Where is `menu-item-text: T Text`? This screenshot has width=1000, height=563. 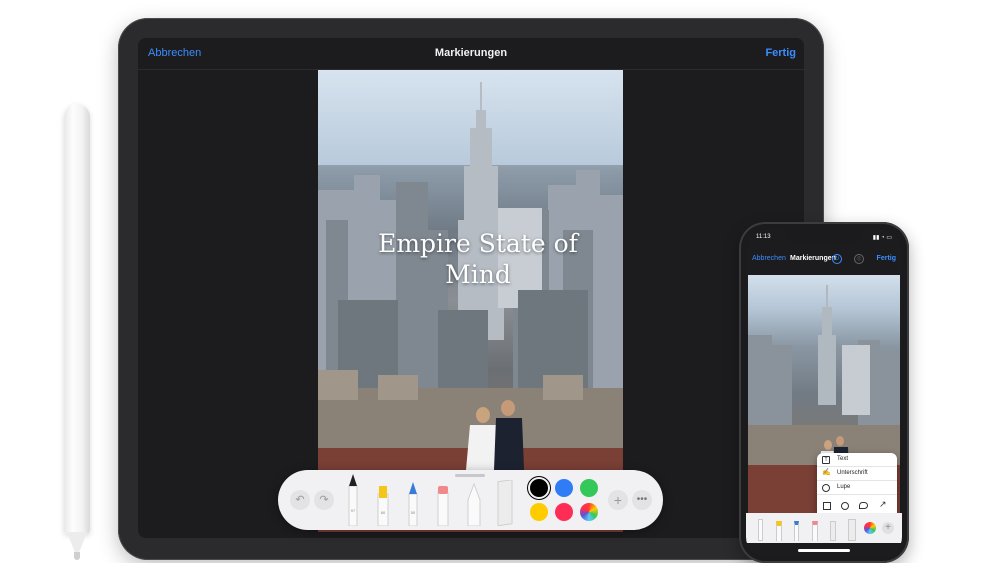
menu-item-text: T Text is located at coordinates (857, 460).